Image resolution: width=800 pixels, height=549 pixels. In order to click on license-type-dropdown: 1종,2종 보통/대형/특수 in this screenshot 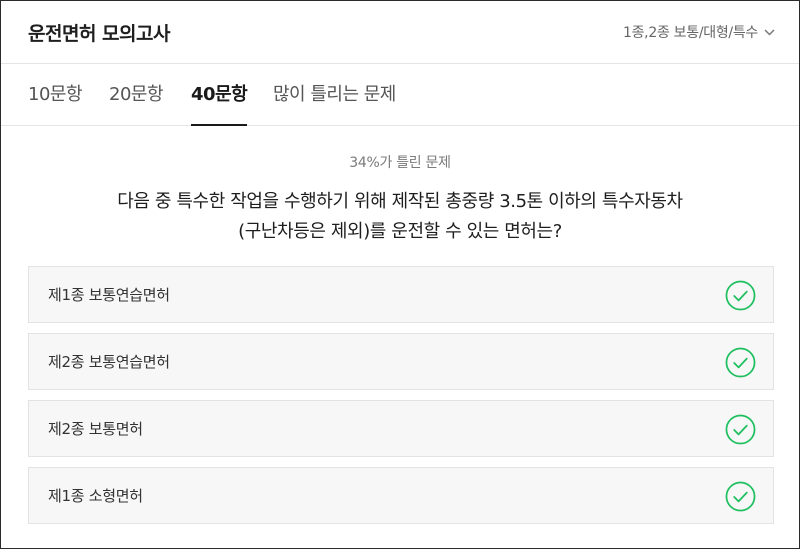, I will do `click(699, 32)`.